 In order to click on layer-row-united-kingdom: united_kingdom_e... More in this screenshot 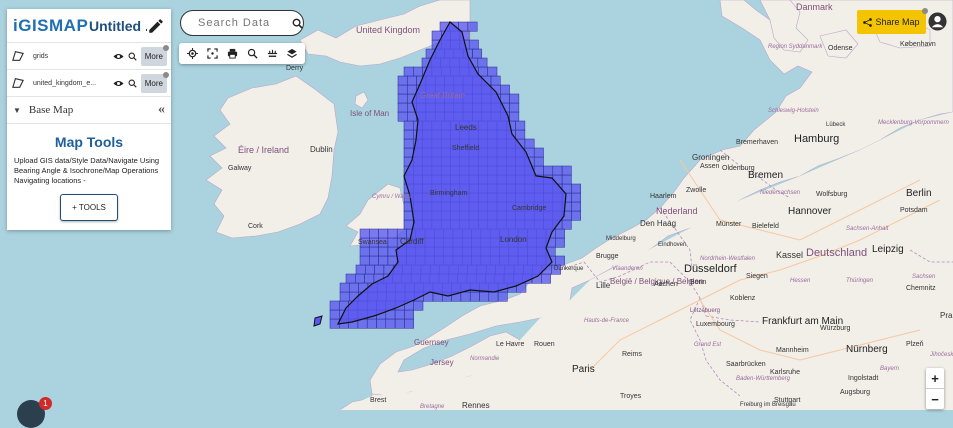, I will do `click(89, 83)`.